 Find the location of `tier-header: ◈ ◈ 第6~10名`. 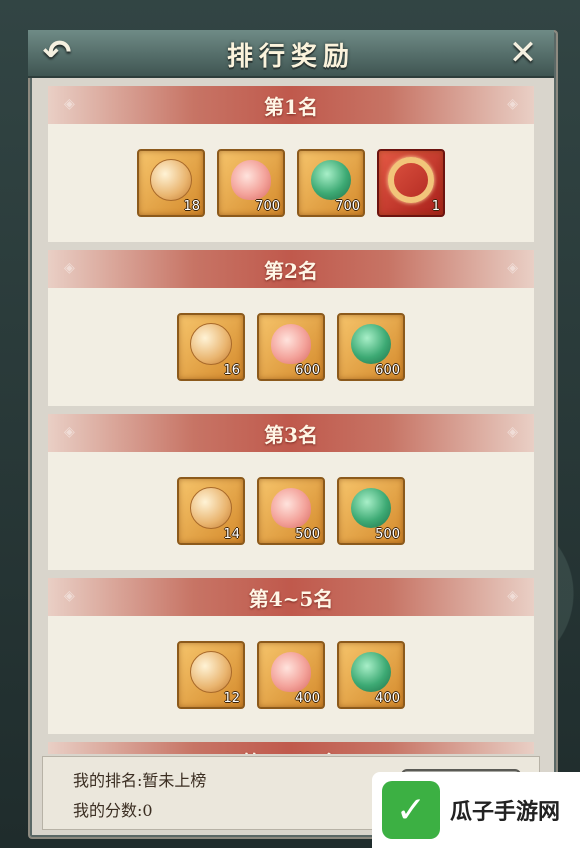

tier-header: ◈ ◈ 第6~10名 is located at coordinates (291, 748).